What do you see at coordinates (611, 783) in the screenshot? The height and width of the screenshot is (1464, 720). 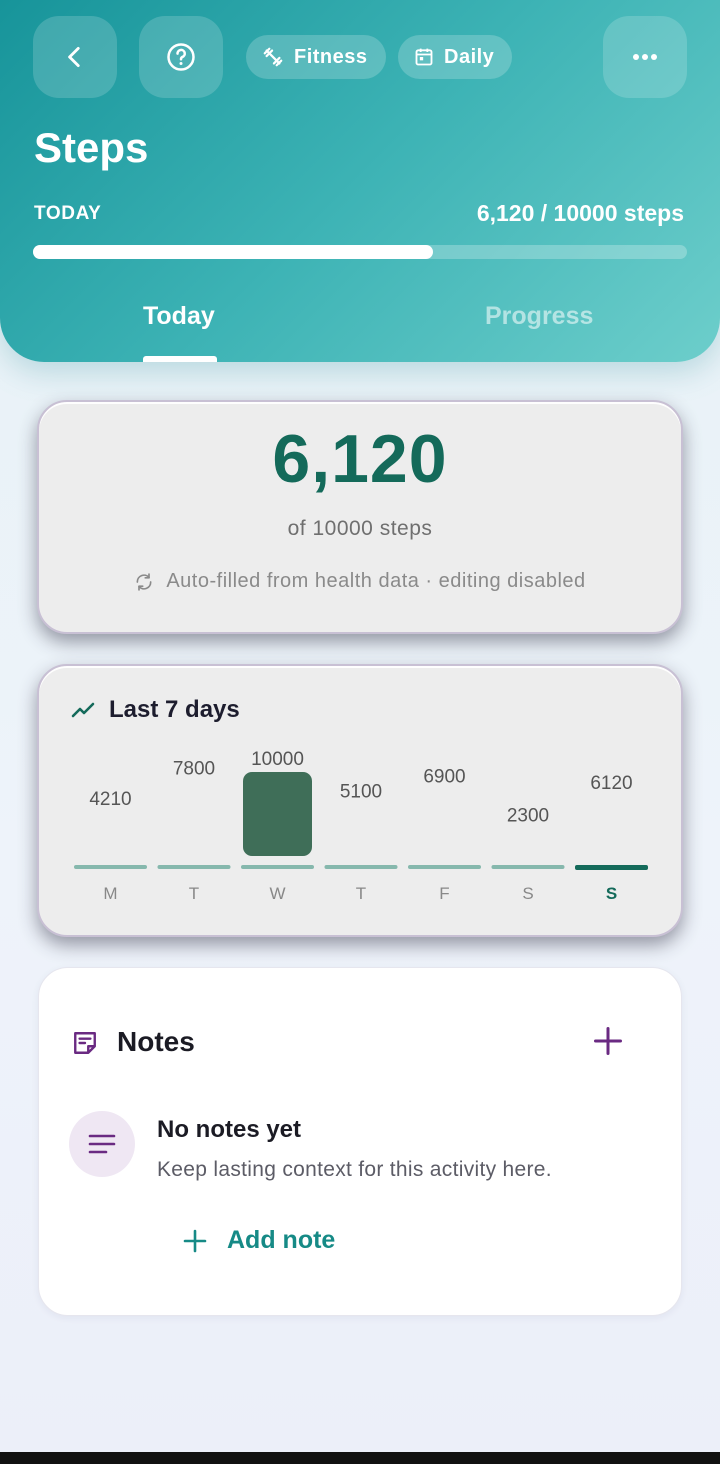 I see `bar-value-label: 6120` at bounding box center [611, 783].